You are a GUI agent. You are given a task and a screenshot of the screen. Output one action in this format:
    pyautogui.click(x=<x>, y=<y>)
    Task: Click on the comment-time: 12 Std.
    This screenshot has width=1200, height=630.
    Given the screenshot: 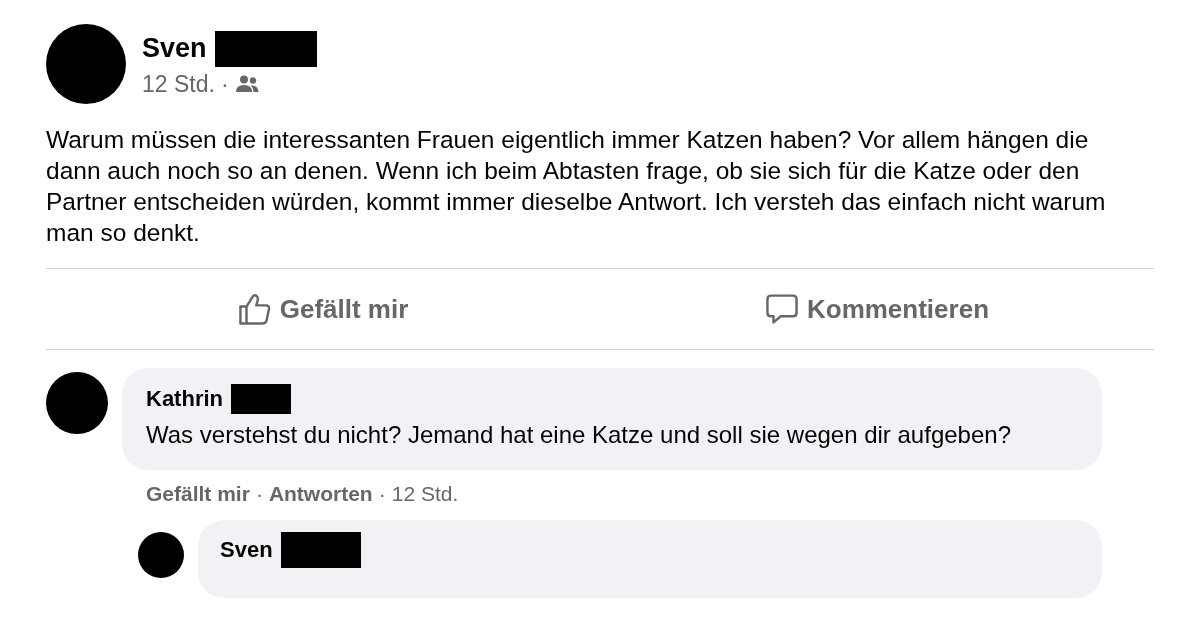 What is the action you would take?
    pyautogui.click(x=425, y=494)
    